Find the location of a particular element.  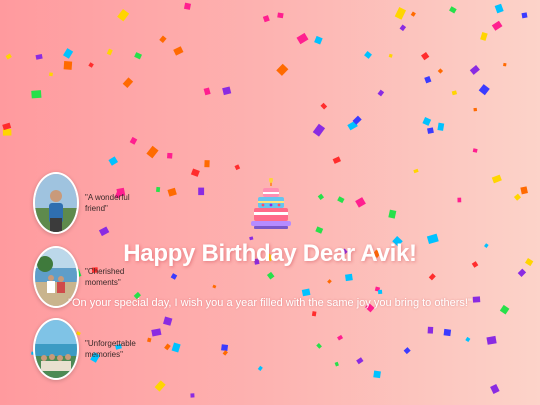

birthday-cake-icon is located at coordinates (271, 203).